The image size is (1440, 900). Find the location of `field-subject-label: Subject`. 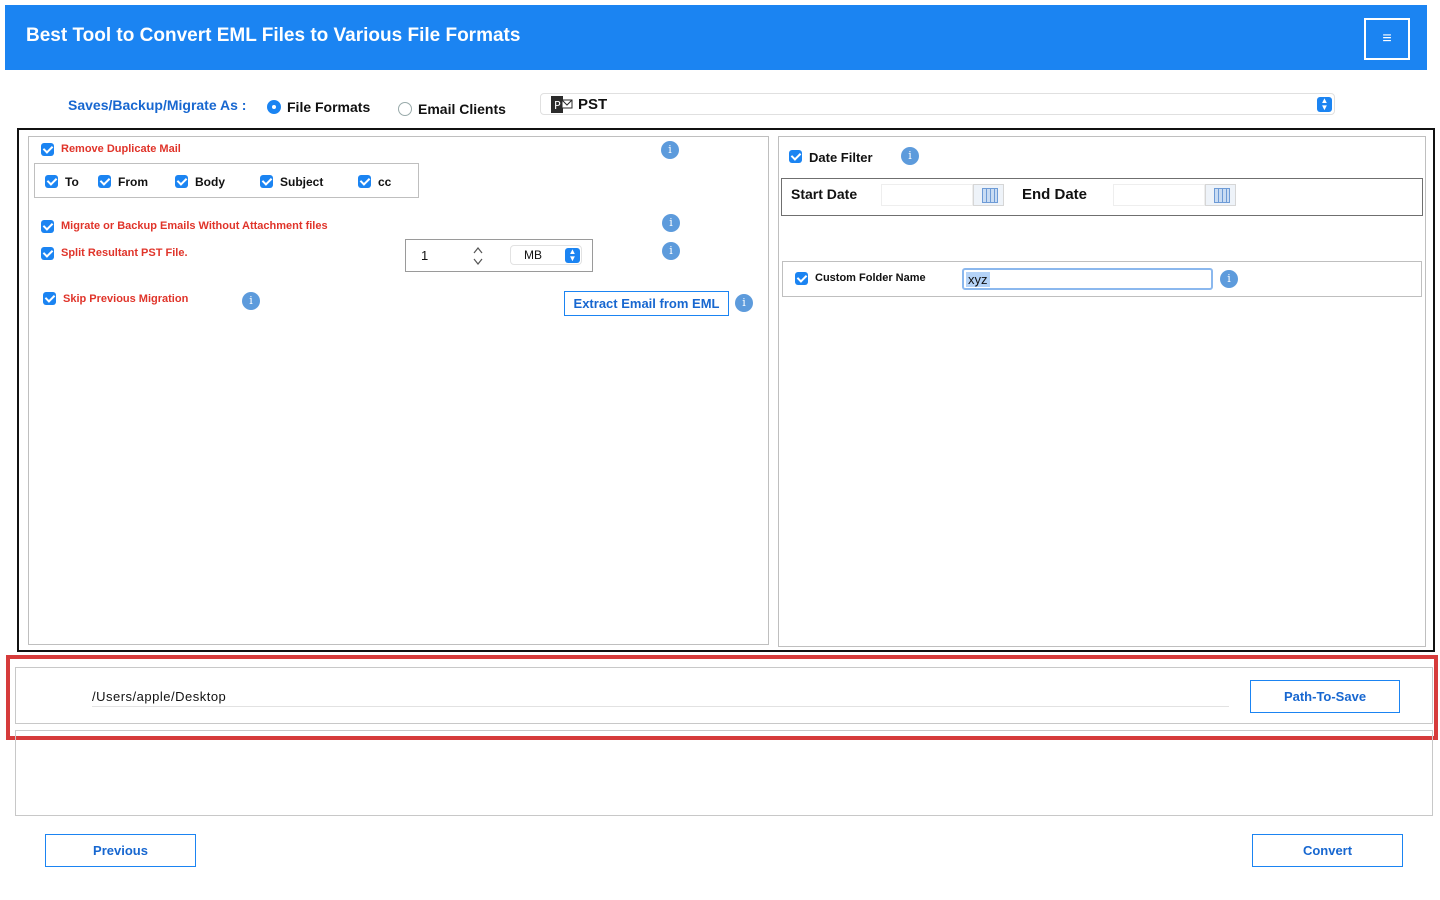

field-subject-label: Subject is located at coordinates (302, 182).